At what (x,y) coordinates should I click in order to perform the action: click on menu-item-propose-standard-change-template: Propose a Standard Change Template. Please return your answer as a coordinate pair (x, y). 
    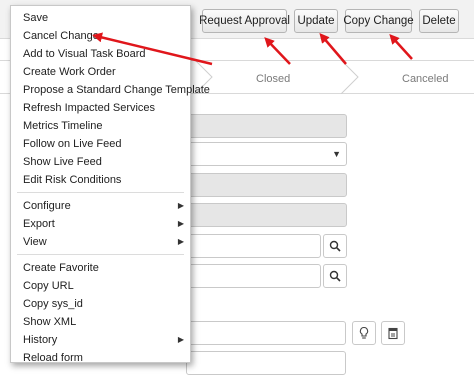
    Looking at the image, I should click on (110, 90).